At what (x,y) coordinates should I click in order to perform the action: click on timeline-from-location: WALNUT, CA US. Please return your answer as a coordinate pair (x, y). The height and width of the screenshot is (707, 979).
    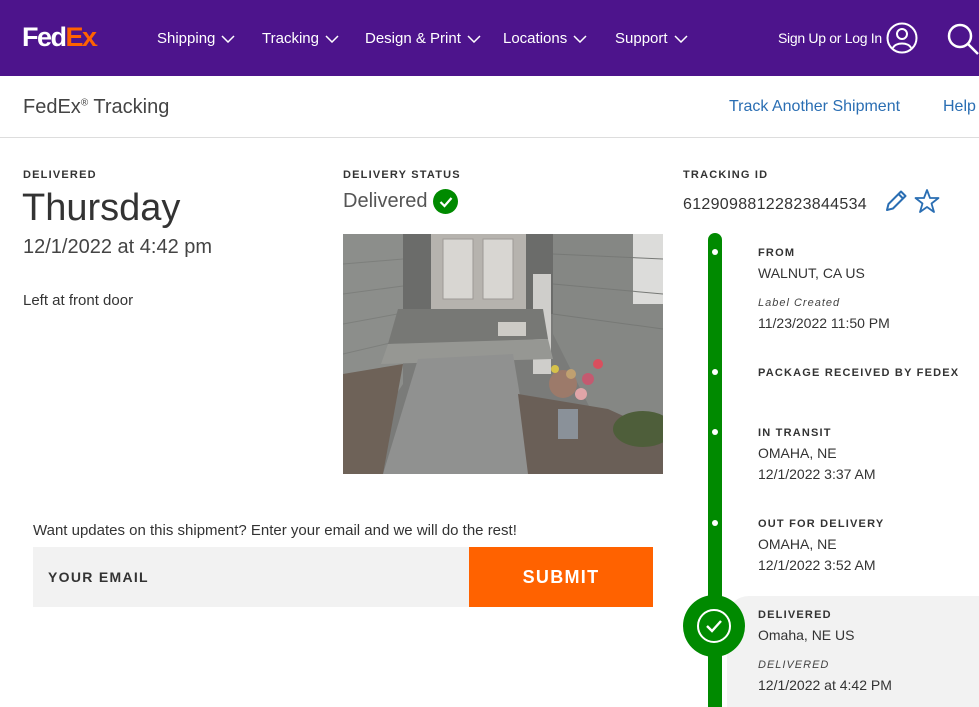
    Looking at the image, I should click on (811, 273).